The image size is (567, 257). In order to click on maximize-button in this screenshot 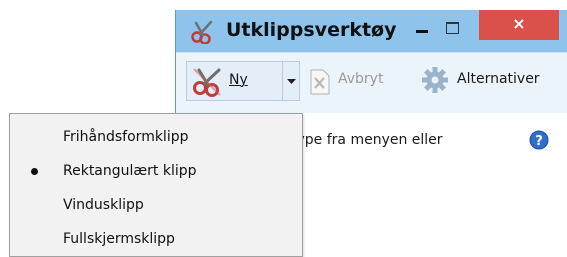, I will do `click(453, 29)`.